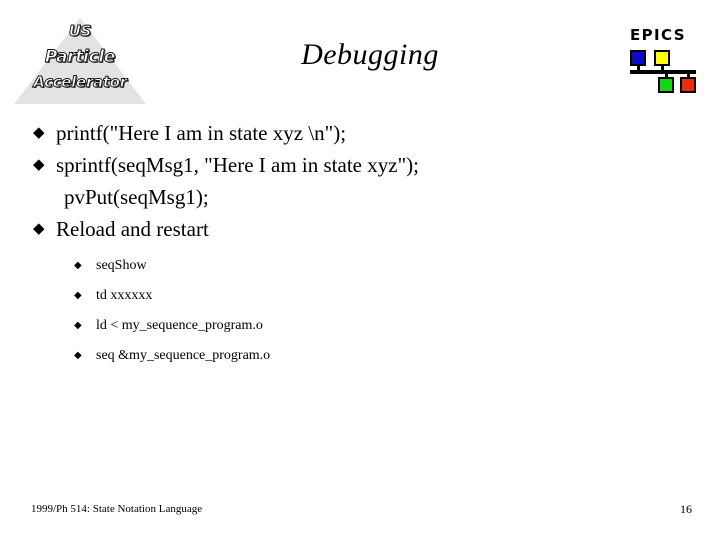  I want to click on logo-line-particle: Particle, so click(80, 57).